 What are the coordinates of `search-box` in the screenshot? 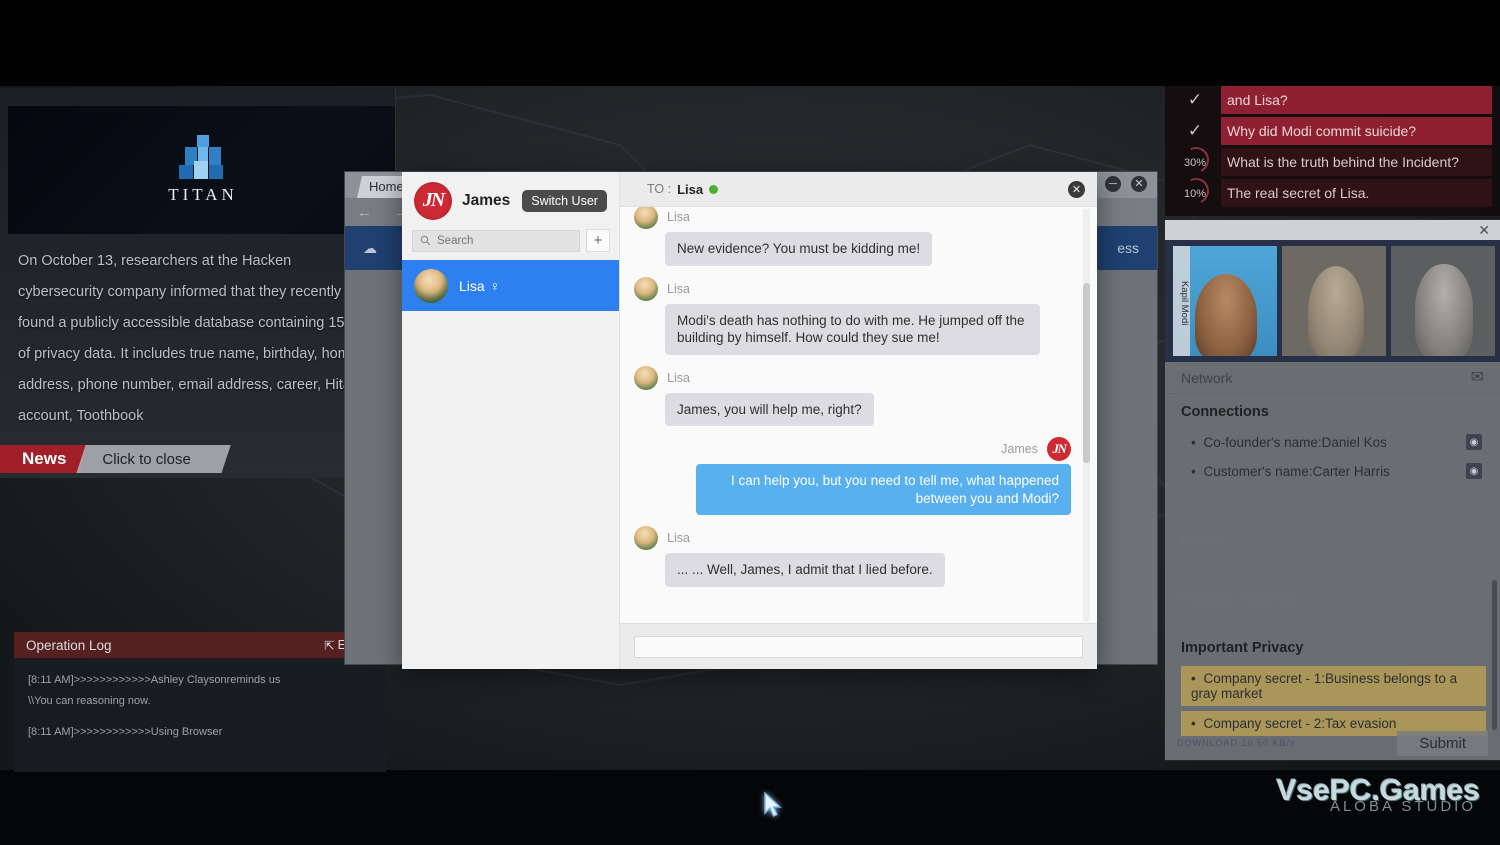 It's located at (496, 240).